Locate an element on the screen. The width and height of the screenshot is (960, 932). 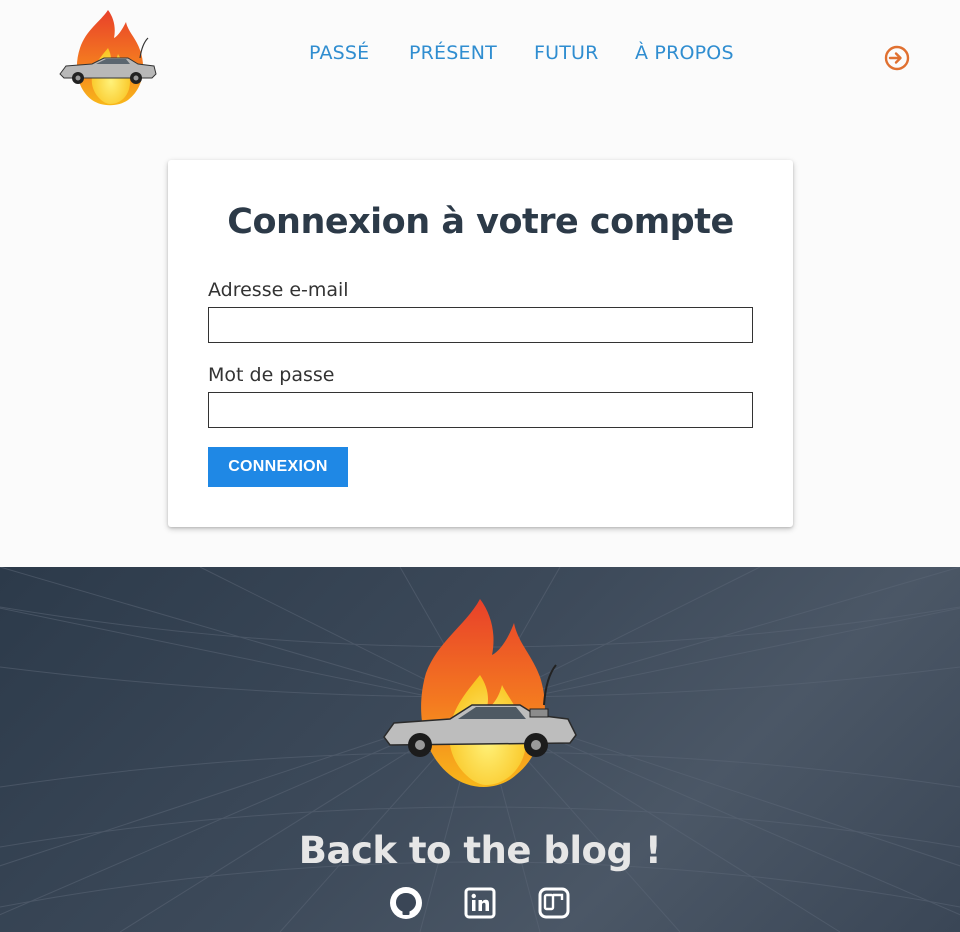
login-title: Connexion à votre compte is located at coordinates (480, 222).